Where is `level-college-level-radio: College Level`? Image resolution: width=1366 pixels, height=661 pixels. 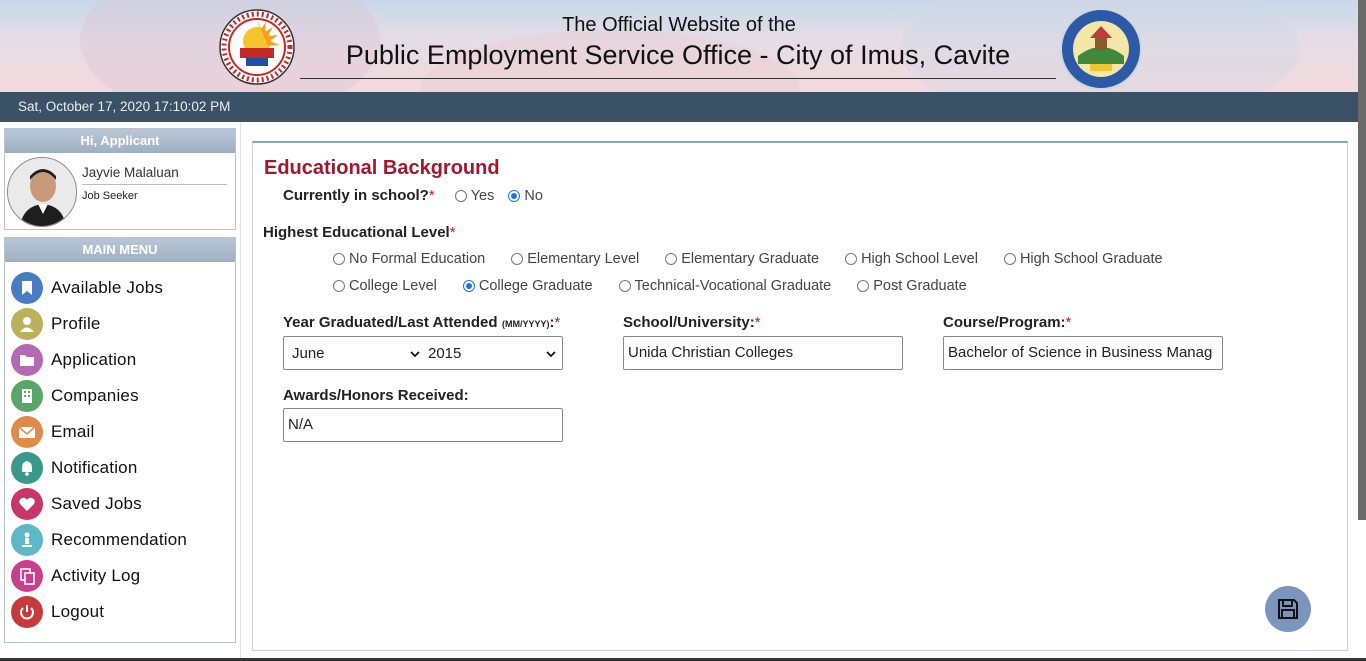 level-college-level-radio: College Level is located at coordinates (385, 286).